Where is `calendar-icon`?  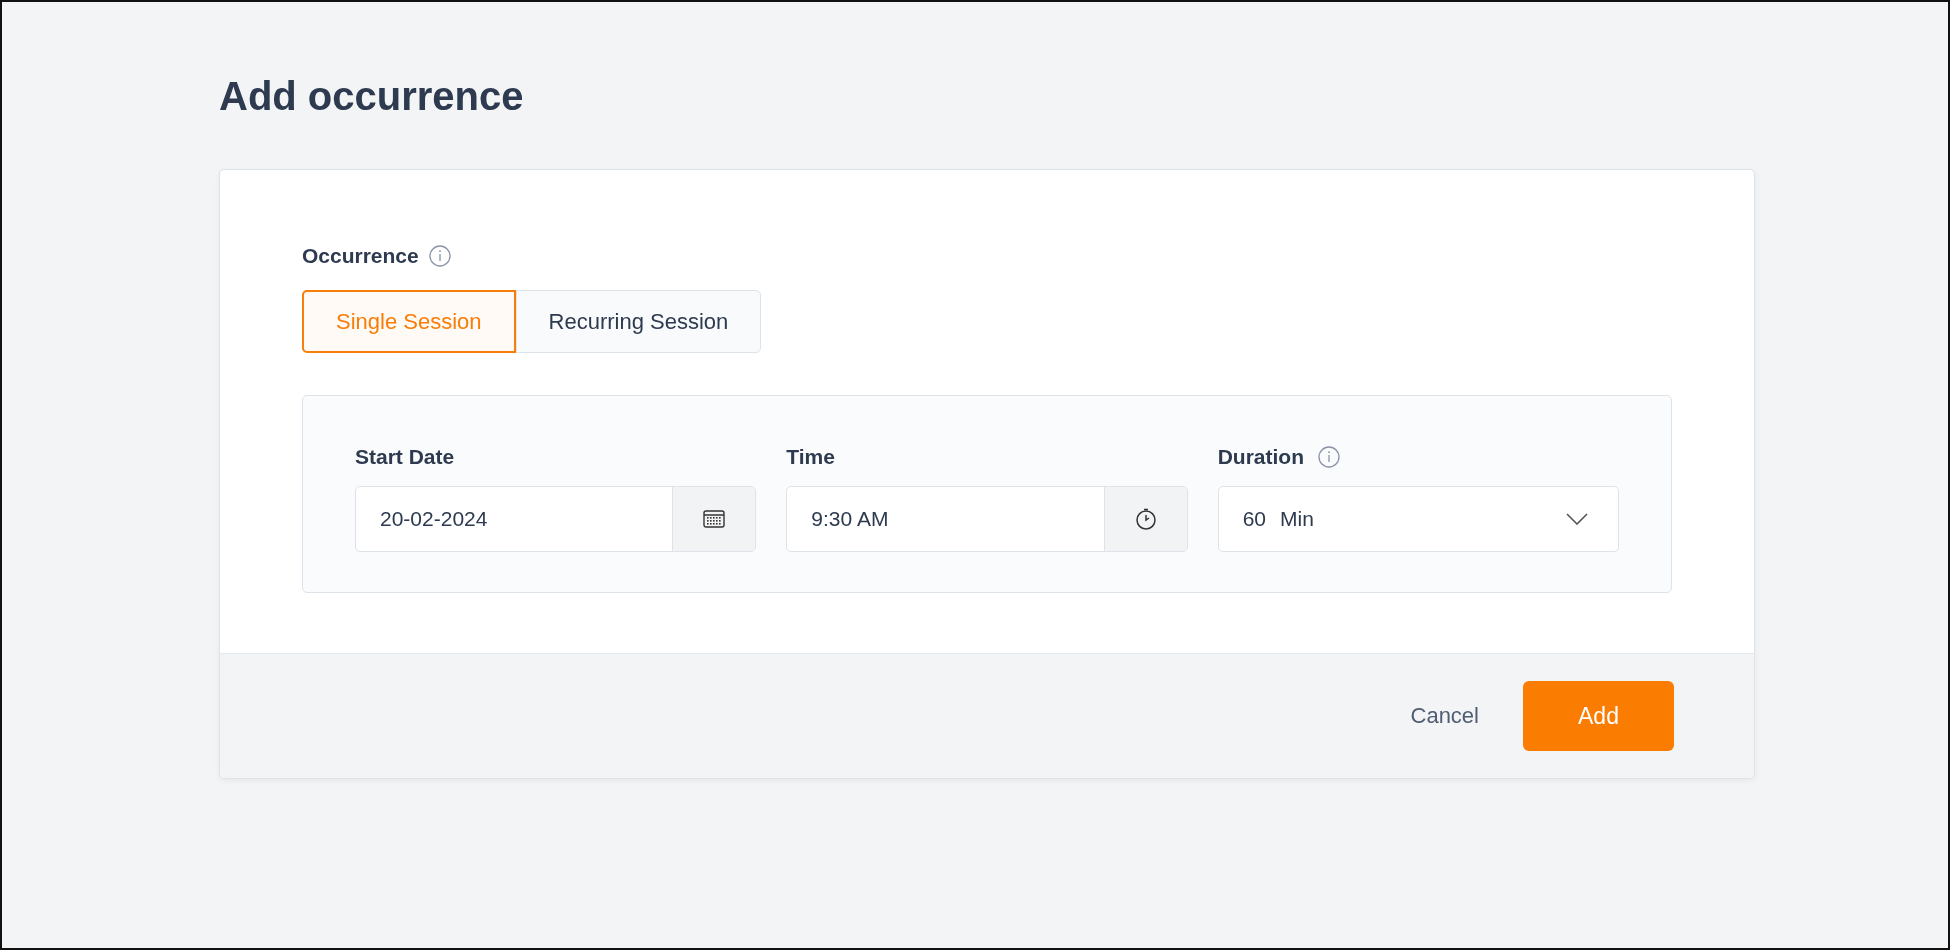 calendar-icon is located at coordinates (714, 519).